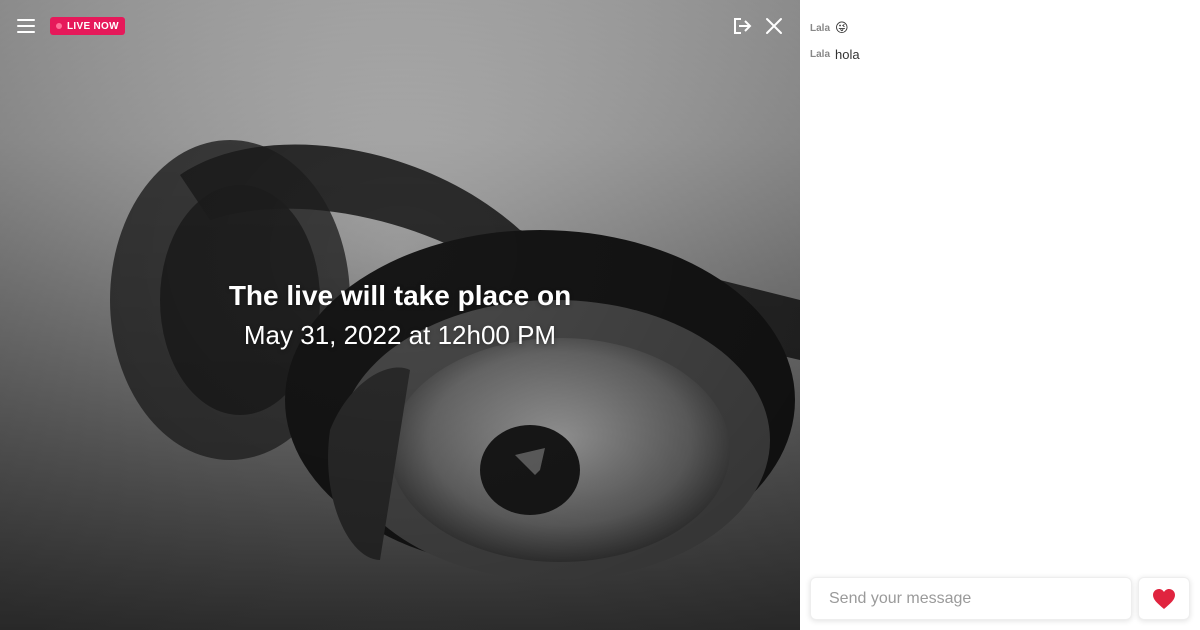 The height and width of the screenshot is (630, 1200). Describe the element at coordinates (971, 598) in the screenshot. I see `message-input` at that location.